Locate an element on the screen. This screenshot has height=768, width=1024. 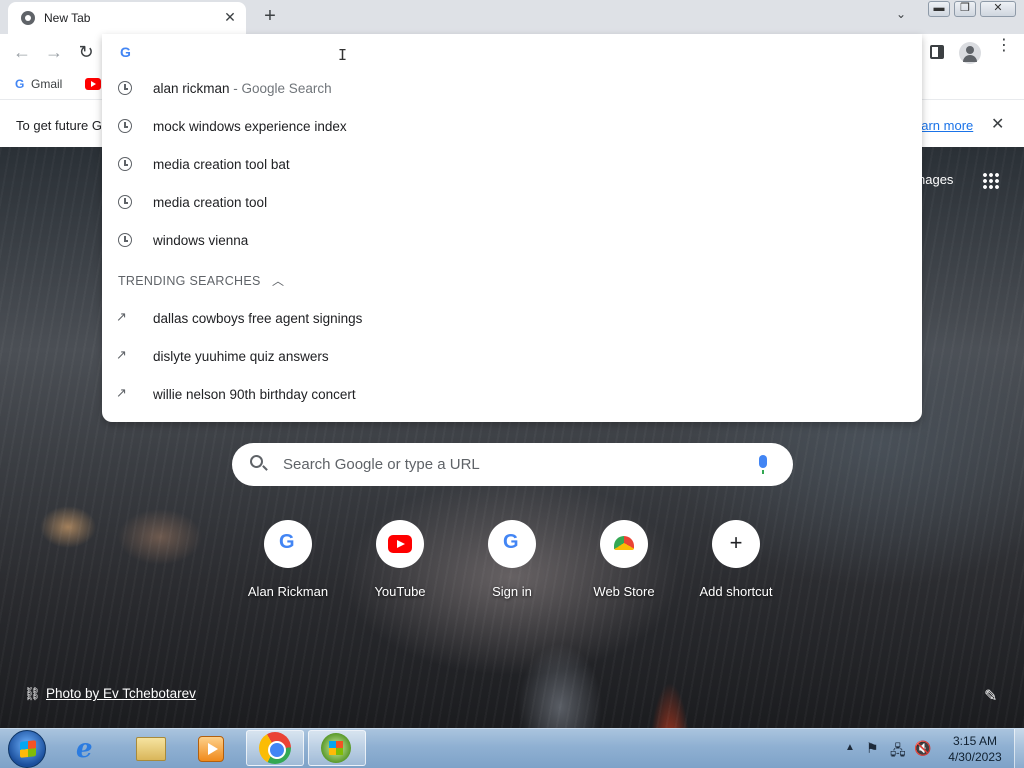
suggestion-text: media creation tool bat is located at coordinates (221, 164).